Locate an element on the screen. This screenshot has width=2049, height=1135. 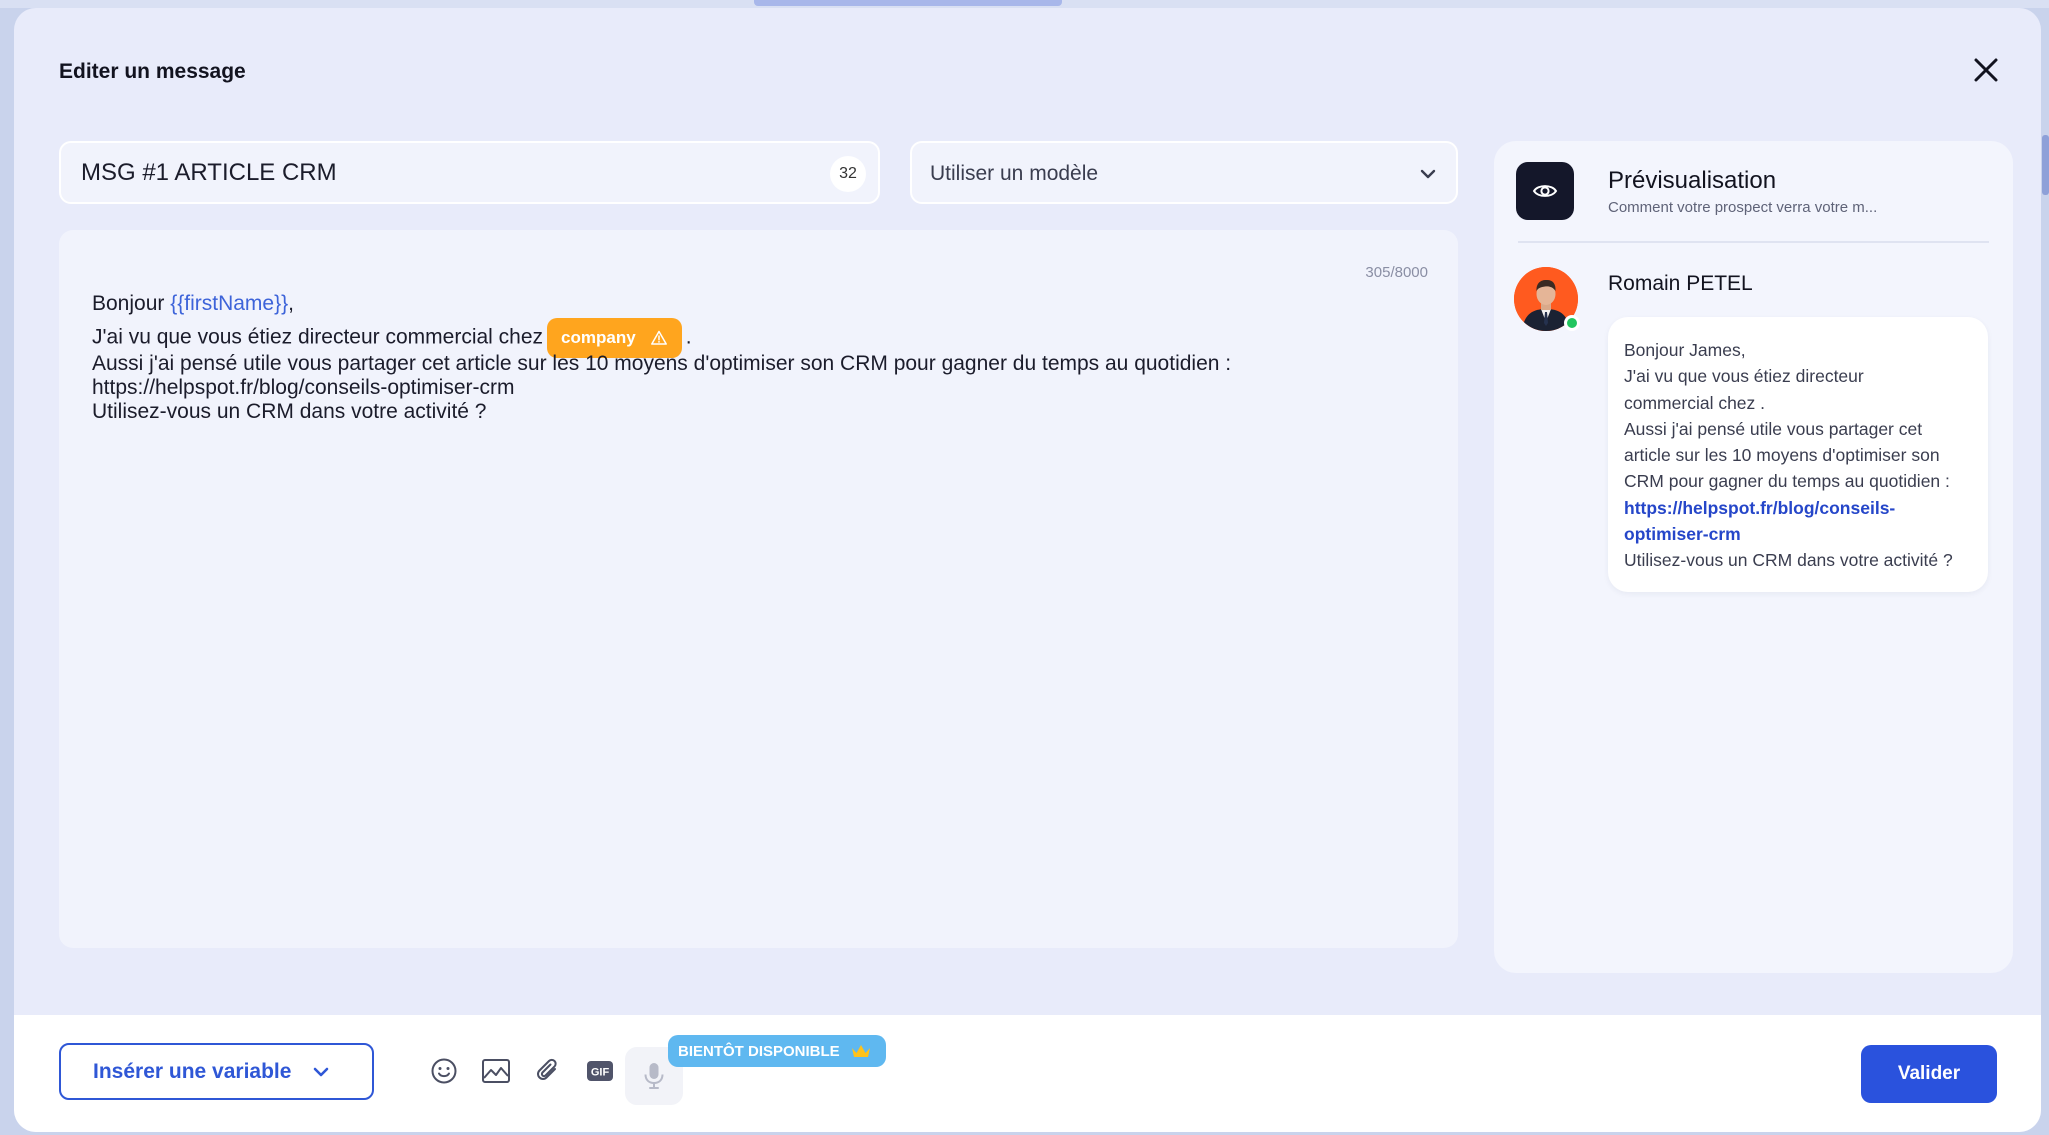
online-status-indicator is located at coordinates (1572, 323).